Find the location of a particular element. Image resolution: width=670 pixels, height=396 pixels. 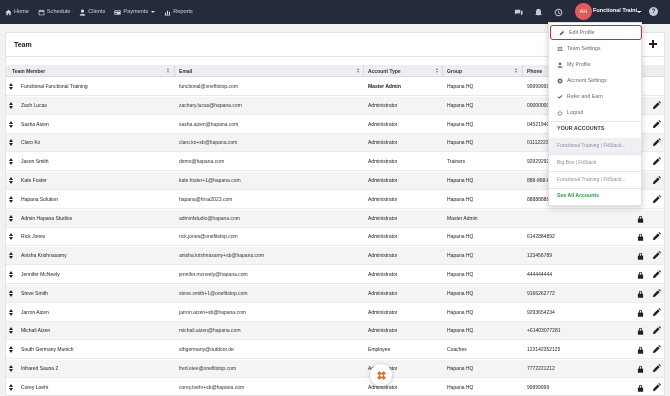

col-group: Group is located at coordinates (454, 72).